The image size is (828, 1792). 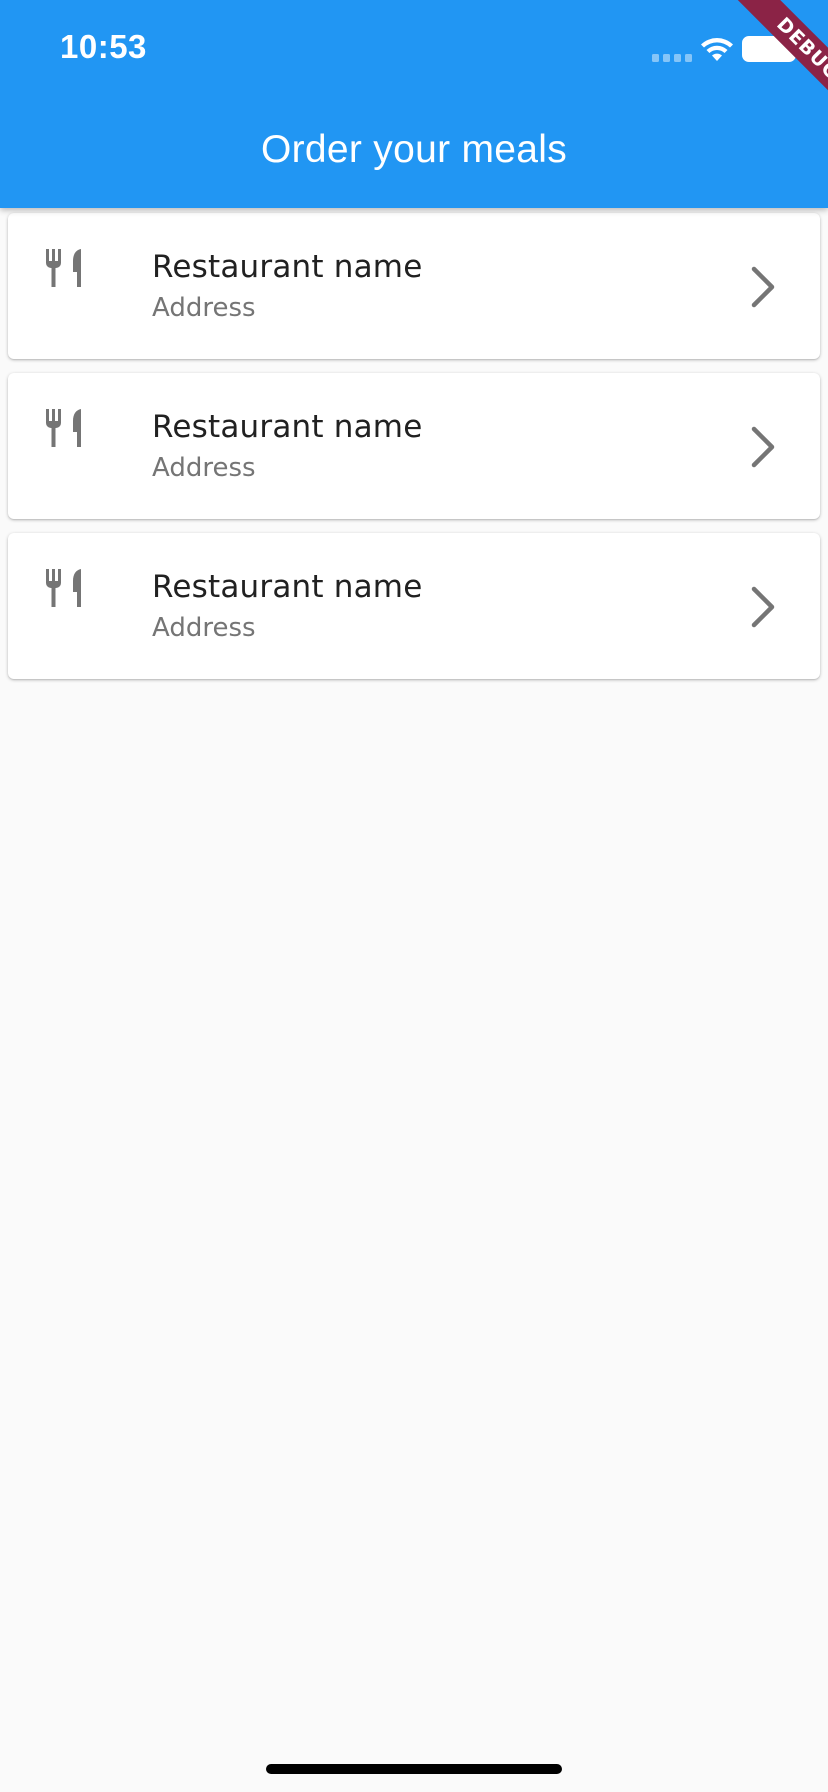 What do you see at coordinates (414, 1769) in the screenshot?
I see `home-indicator` at bounding box center [414, 1769].